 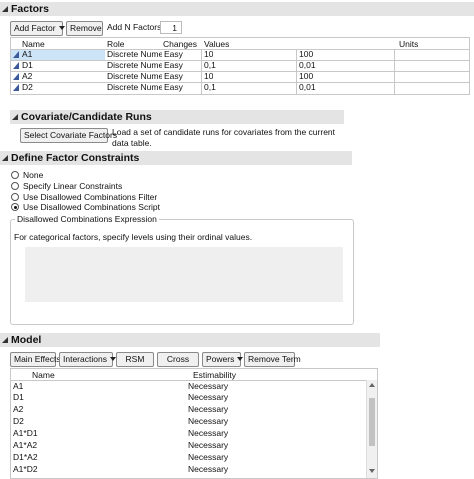 I want to click on model-title: Model, so click(x=26, y=340).